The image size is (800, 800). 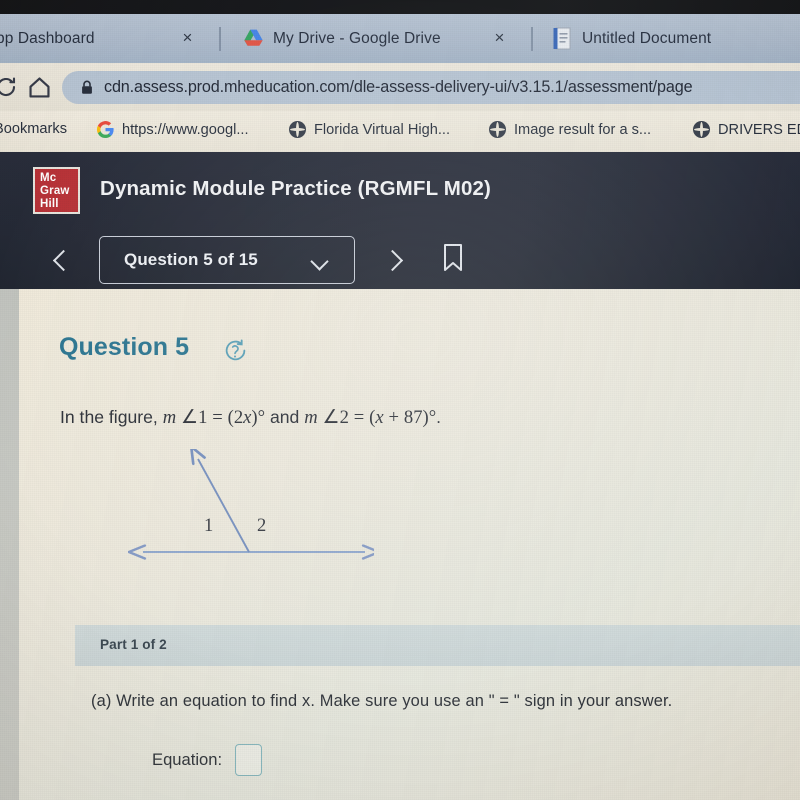 I want to click on logo-line-2: Graw, so click(x=55, y=191).